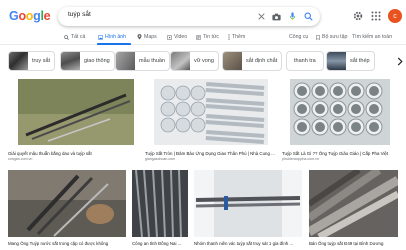 This screenshot has width=406, height=250. Describe the element at coordinates (100, 37) in the screenshot. I see `image-icon` at that location.